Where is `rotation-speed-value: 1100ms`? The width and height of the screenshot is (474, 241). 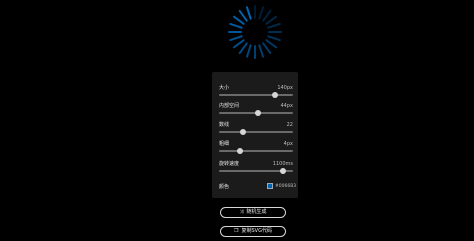
rotation-speed-value: 1100ms is located at coordinates (282, 164).